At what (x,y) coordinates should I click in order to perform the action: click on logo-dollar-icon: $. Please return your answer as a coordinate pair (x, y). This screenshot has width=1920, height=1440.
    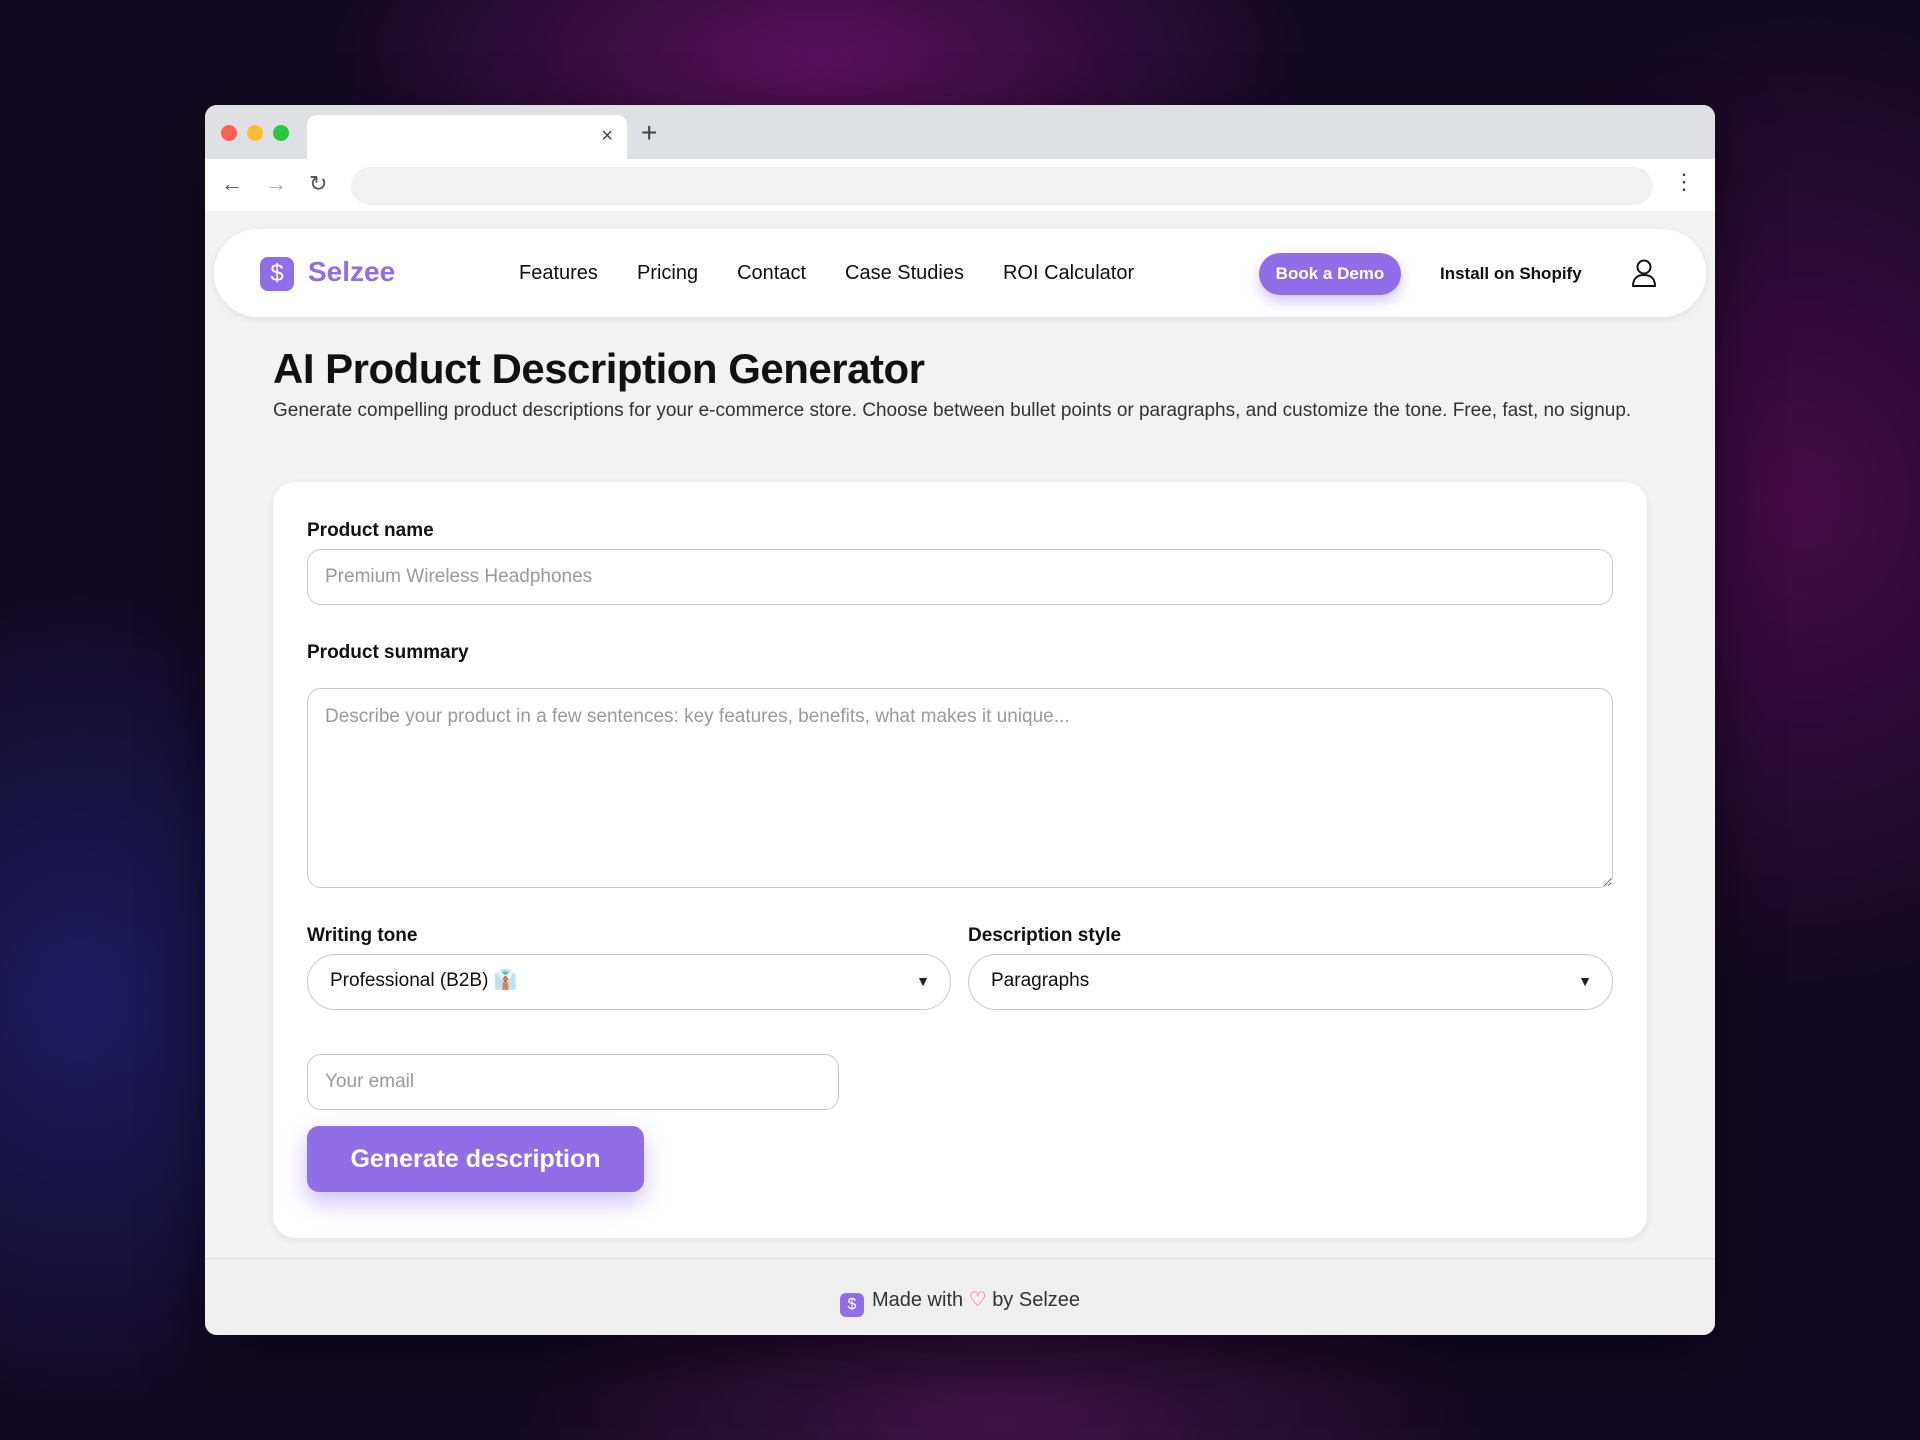
    Looking at the image, I should click on (277, 274).